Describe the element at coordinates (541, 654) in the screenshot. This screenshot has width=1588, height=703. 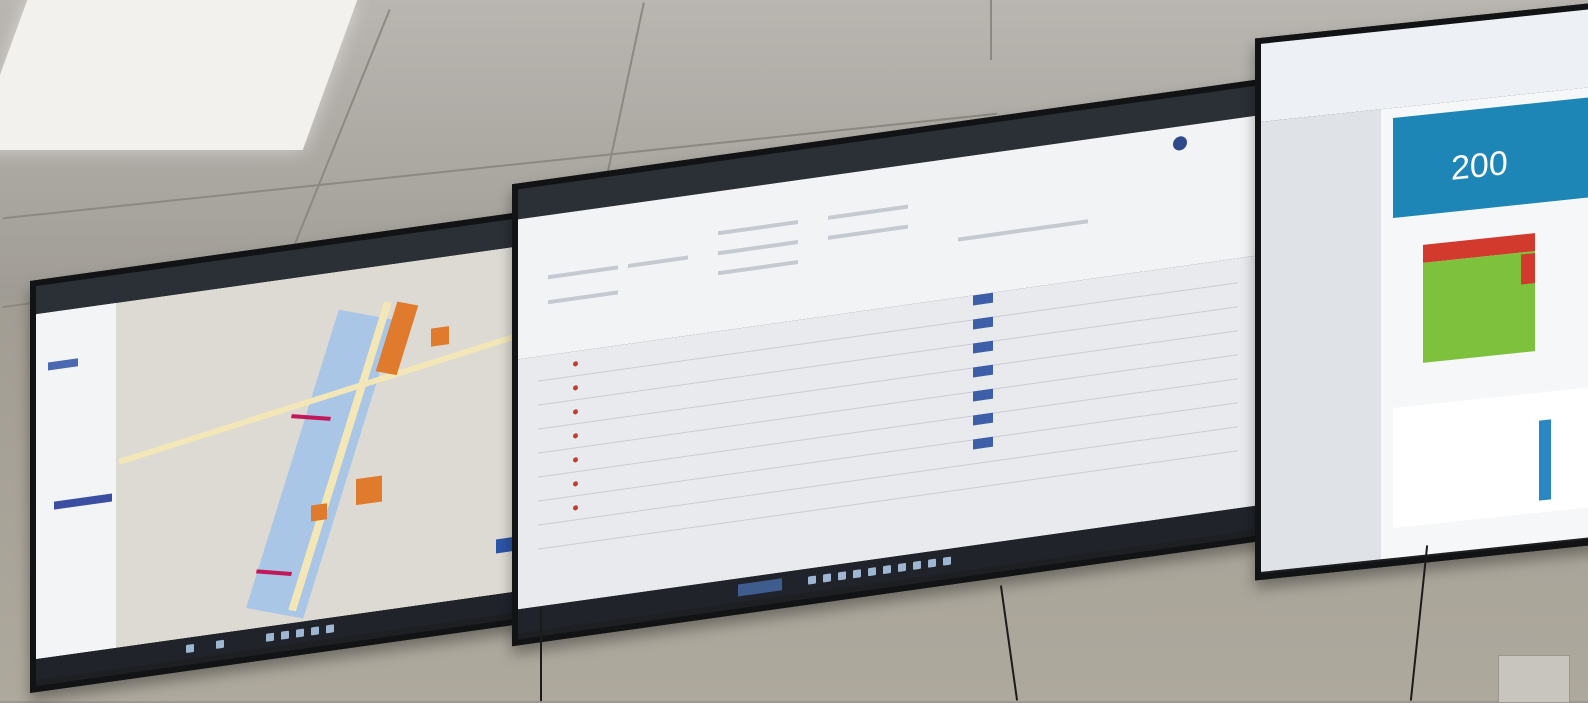
I see `cable` at that location.